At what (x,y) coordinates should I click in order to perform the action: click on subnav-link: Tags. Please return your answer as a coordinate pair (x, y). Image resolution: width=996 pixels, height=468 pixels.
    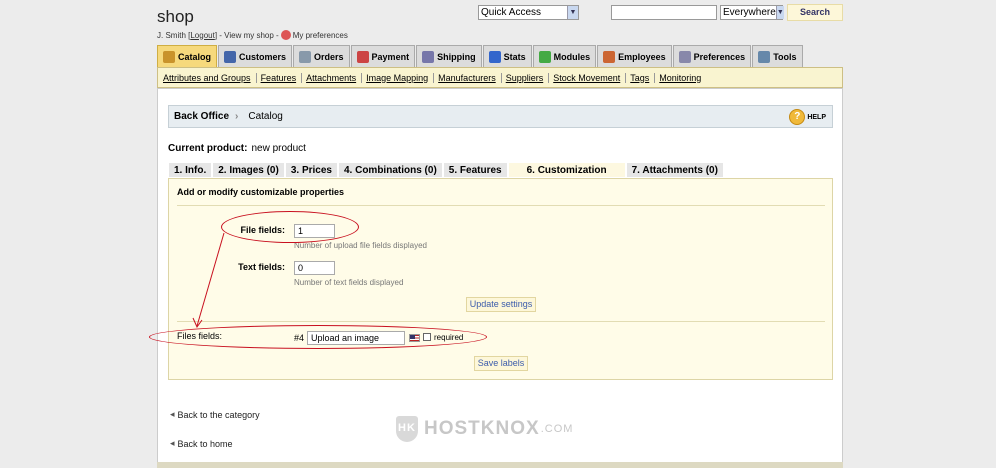
    Looking at the image, I should click on (643, 77).